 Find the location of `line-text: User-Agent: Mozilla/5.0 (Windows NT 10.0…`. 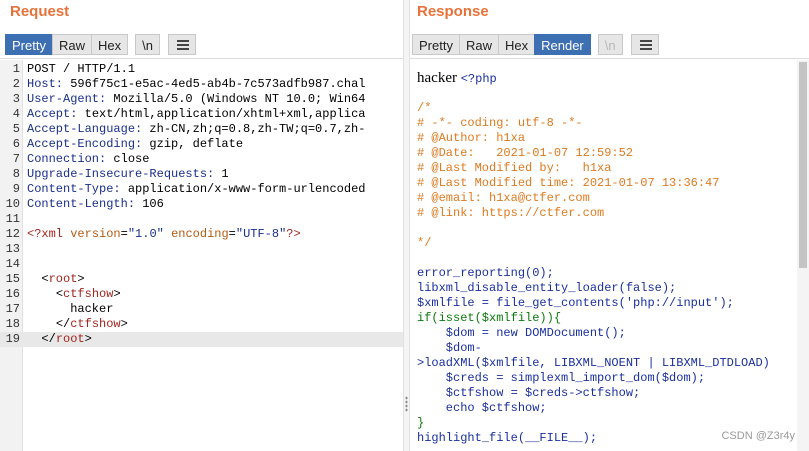

line-text: User-Agent: Mozilla/5.0 (Windows NT 10.0… is located at coordinates (214, 99).